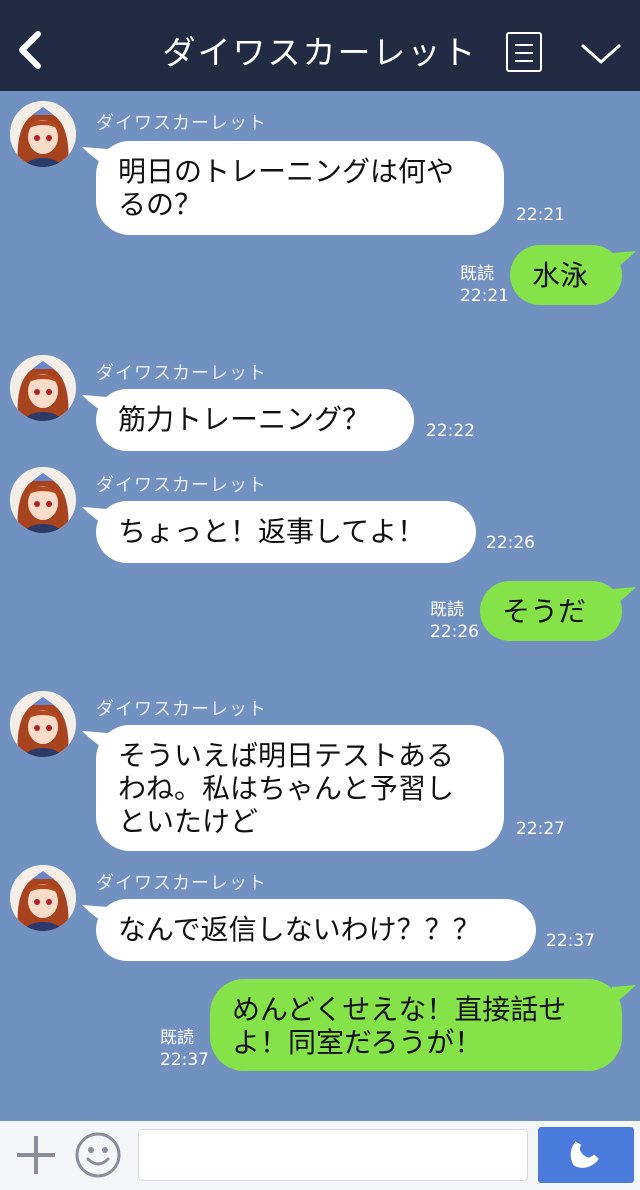 The height and width of the screenshot is (1190, 640). Describe the element at coordinates (286, 532) in the screenshot. I see `message-bubble: ちょっと！返事してよ！` at that location.